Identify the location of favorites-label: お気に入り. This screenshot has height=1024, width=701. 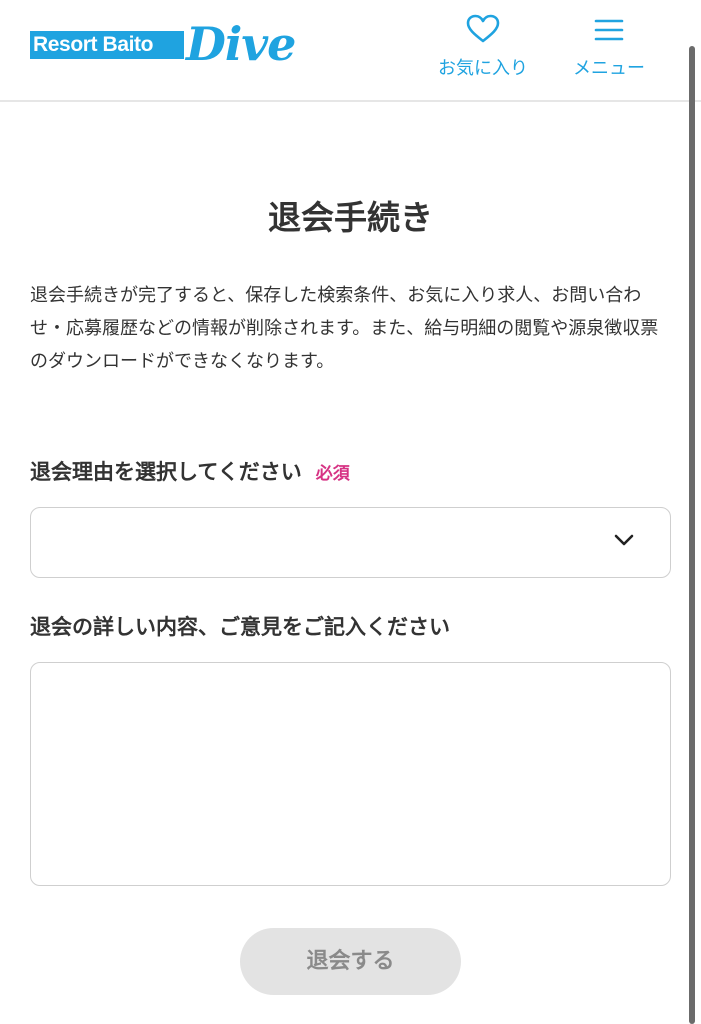
(483, 68).